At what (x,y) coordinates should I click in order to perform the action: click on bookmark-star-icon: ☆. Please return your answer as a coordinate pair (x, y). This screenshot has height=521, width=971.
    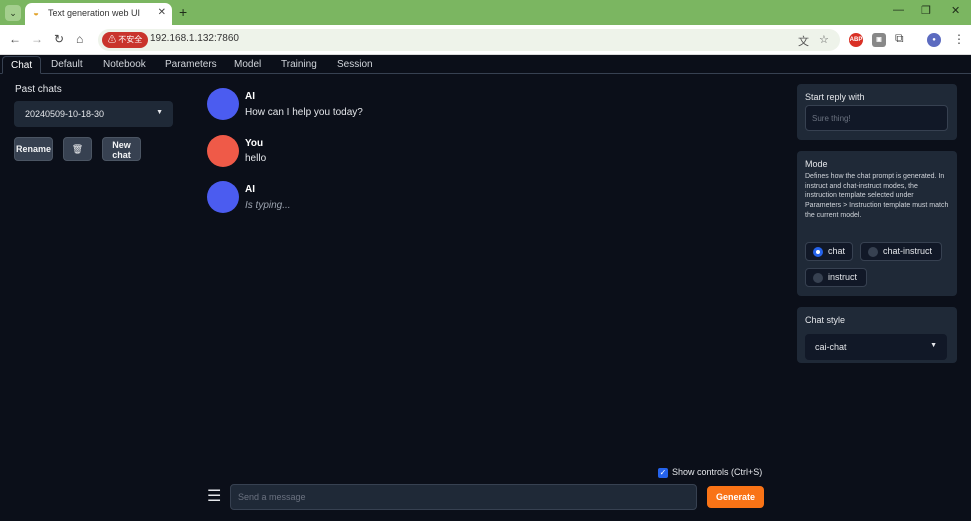
    Looking at the image, I should click on (824, 39).